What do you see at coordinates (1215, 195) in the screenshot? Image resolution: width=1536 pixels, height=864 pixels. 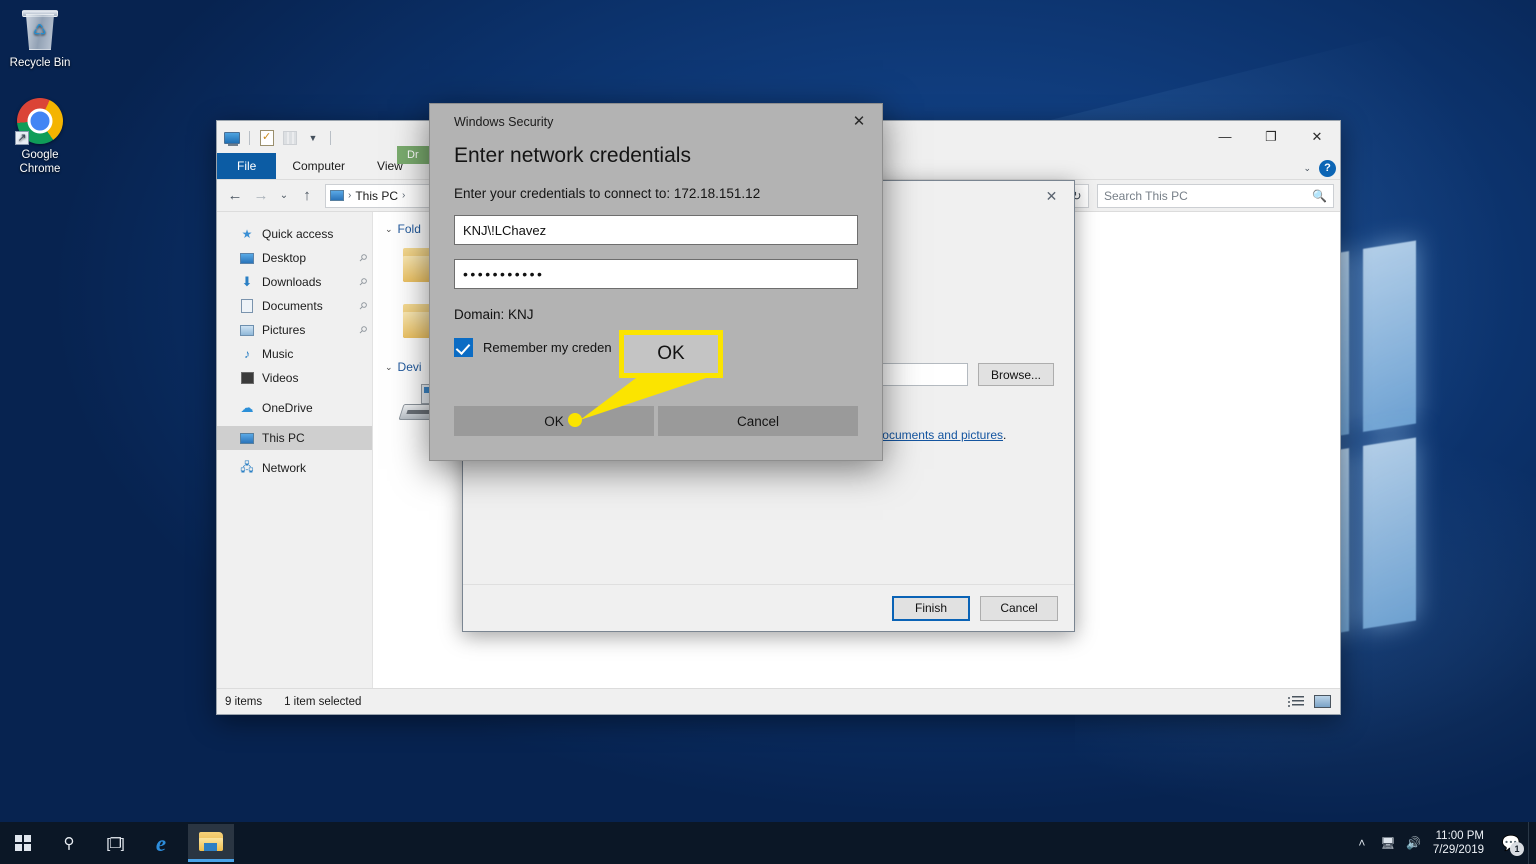 I see `search-input: Search This PC 🔍` at bounding box center [1215, 195].